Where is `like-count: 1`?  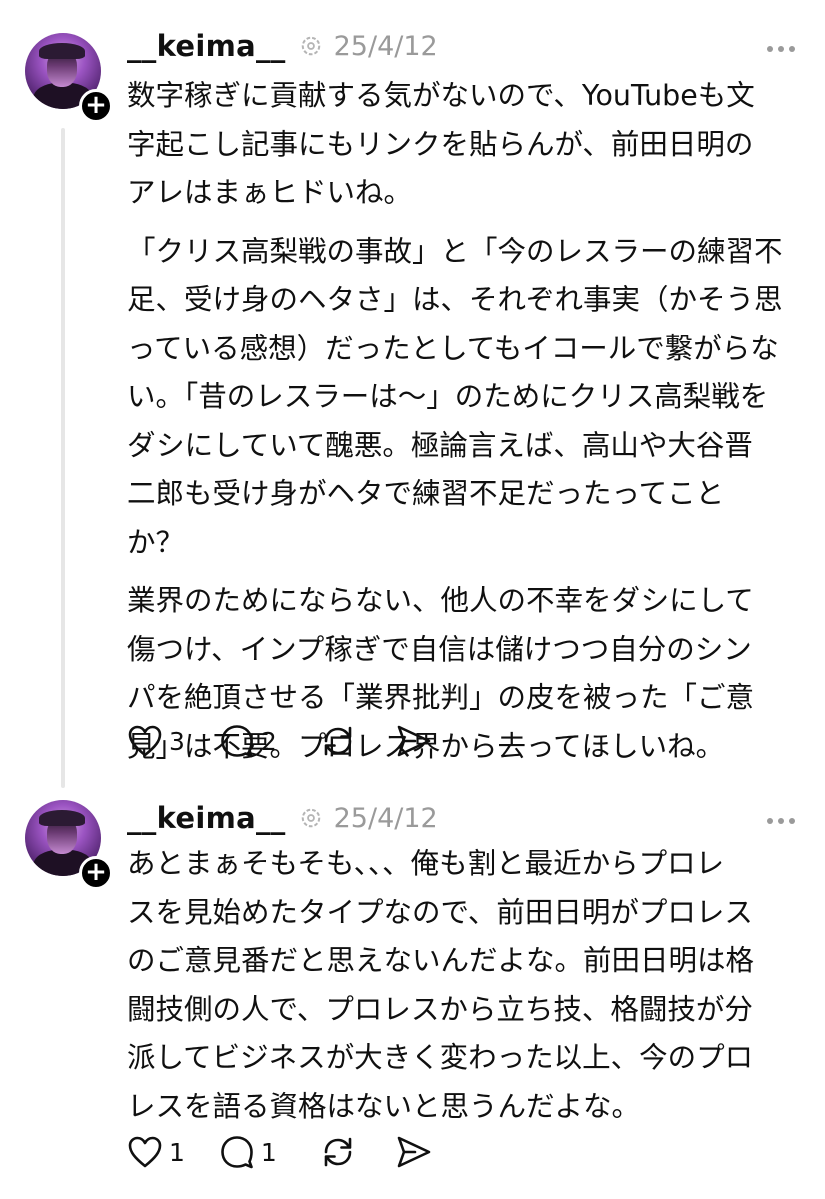 like-count: 1 is located at coordinates (177, 1152).